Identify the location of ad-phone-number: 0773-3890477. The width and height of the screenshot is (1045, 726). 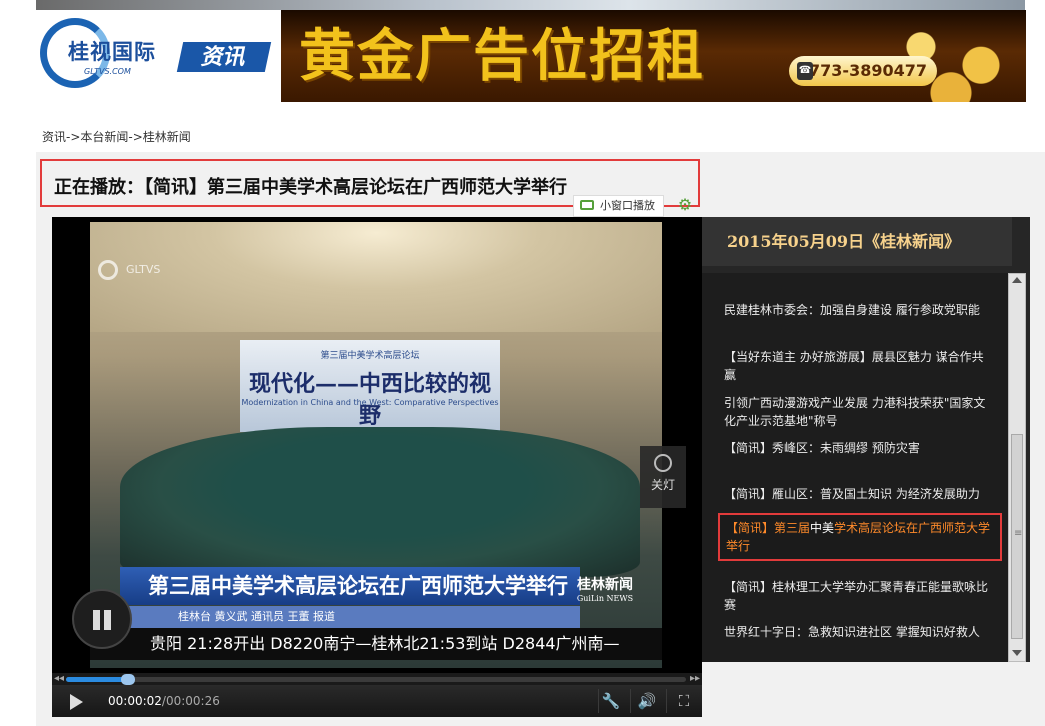
(862, 70).